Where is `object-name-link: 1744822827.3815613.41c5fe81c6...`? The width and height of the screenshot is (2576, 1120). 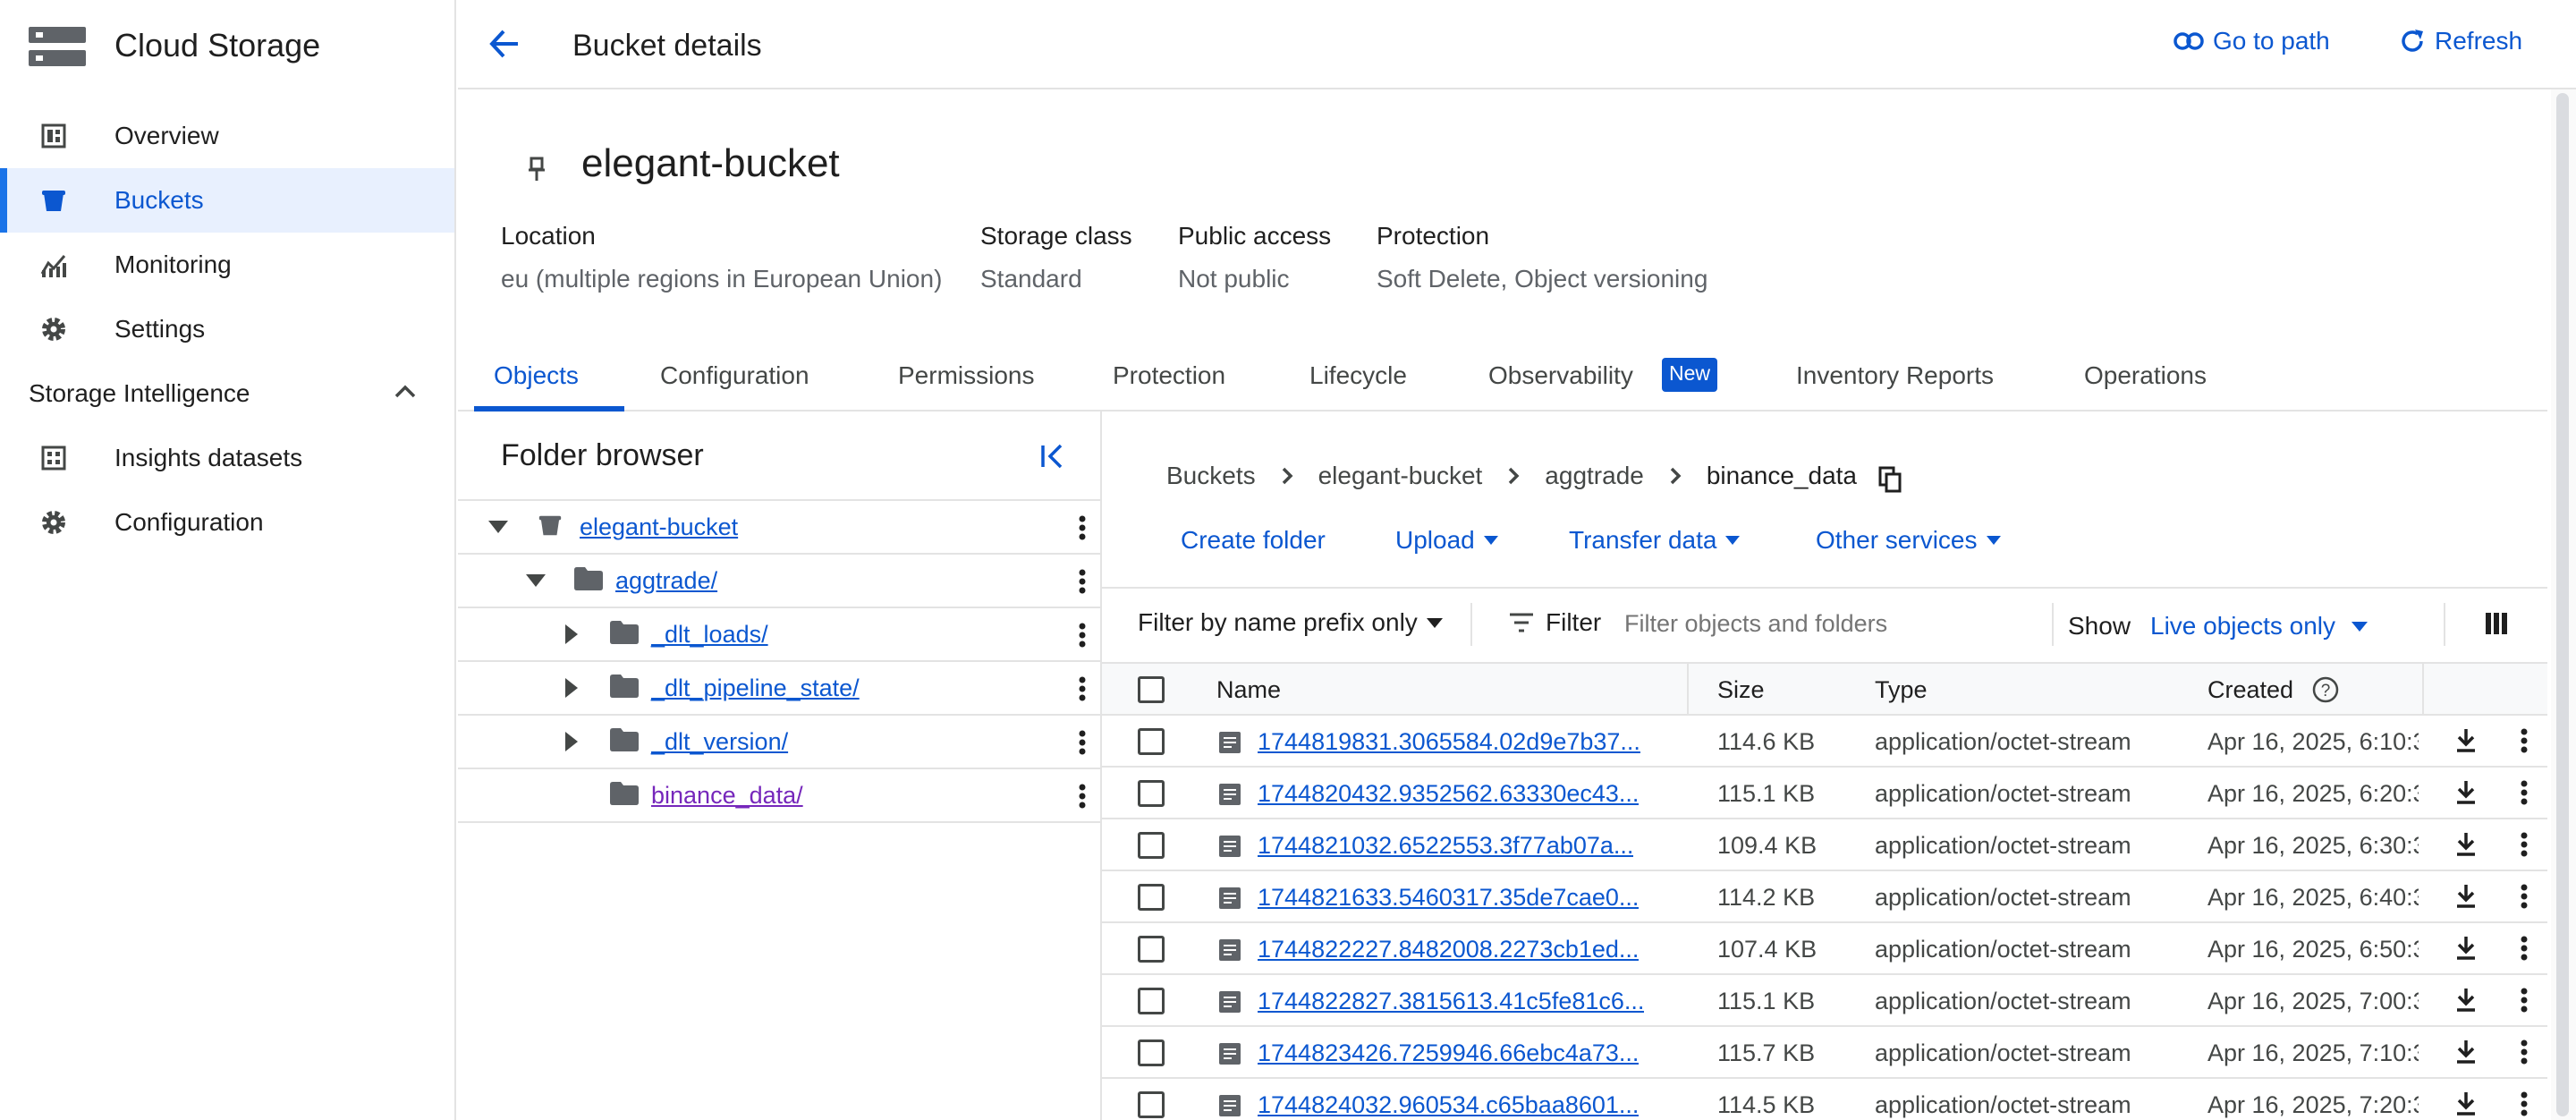
object-name-link: 1744822827.3815613.41c5fe81c6... is located at coordinates (1451, 1001).